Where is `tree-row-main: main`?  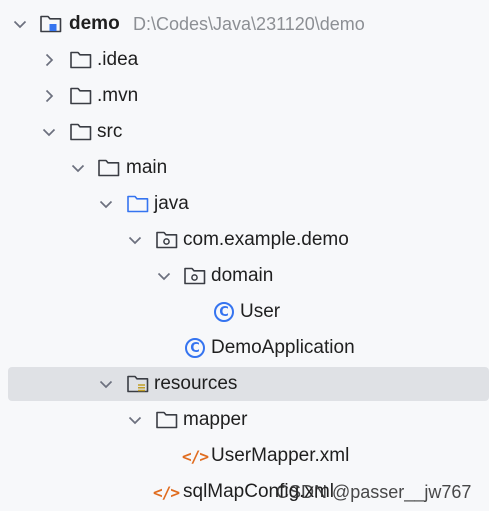 tree-row-main: main is located at coordinates (244, 168).